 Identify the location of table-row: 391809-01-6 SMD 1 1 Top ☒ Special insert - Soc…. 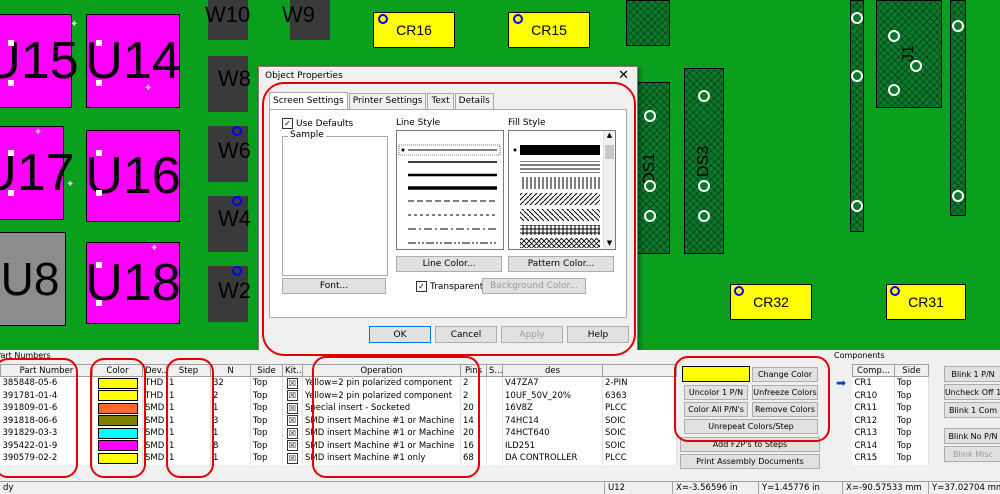
(338, 408).